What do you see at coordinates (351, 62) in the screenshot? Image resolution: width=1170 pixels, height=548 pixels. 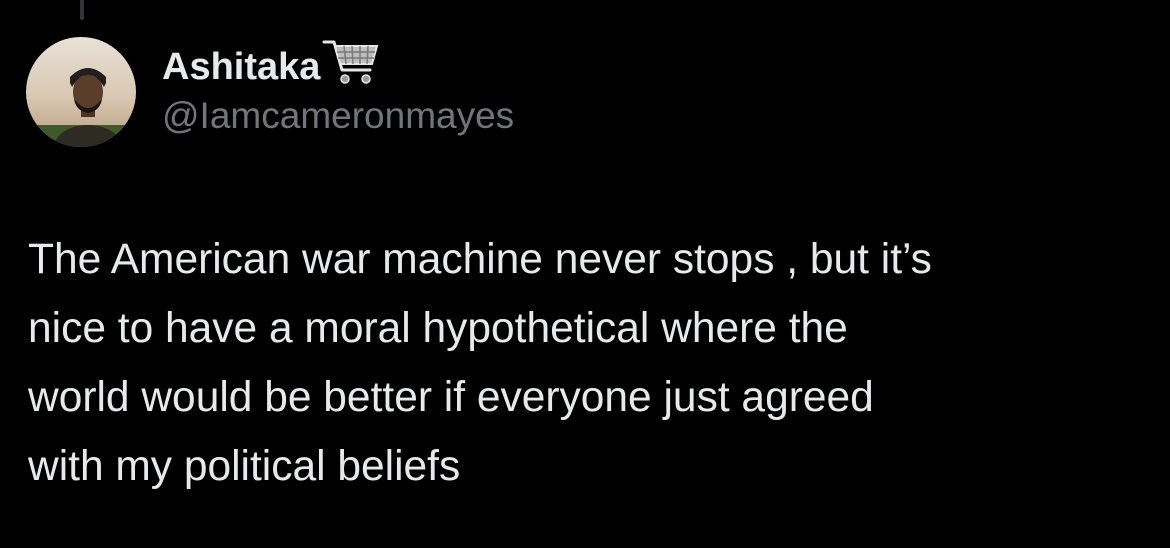 I see `shopping-cart-icon` at bounding box center [351, 62].